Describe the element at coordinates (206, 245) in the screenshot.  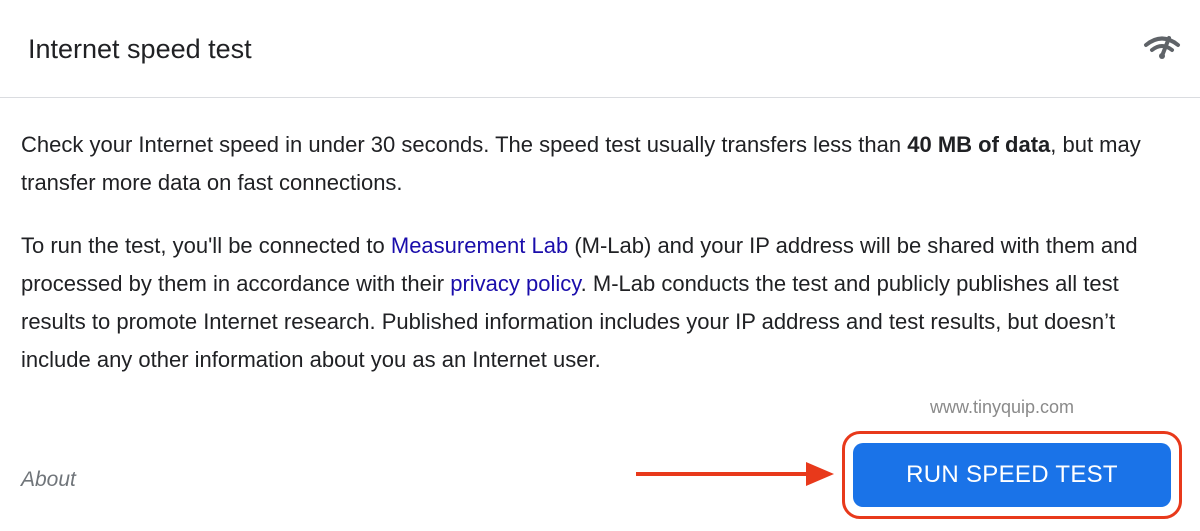
I see `privacy-text-1: To run the test, you'll be connected to` at that location.